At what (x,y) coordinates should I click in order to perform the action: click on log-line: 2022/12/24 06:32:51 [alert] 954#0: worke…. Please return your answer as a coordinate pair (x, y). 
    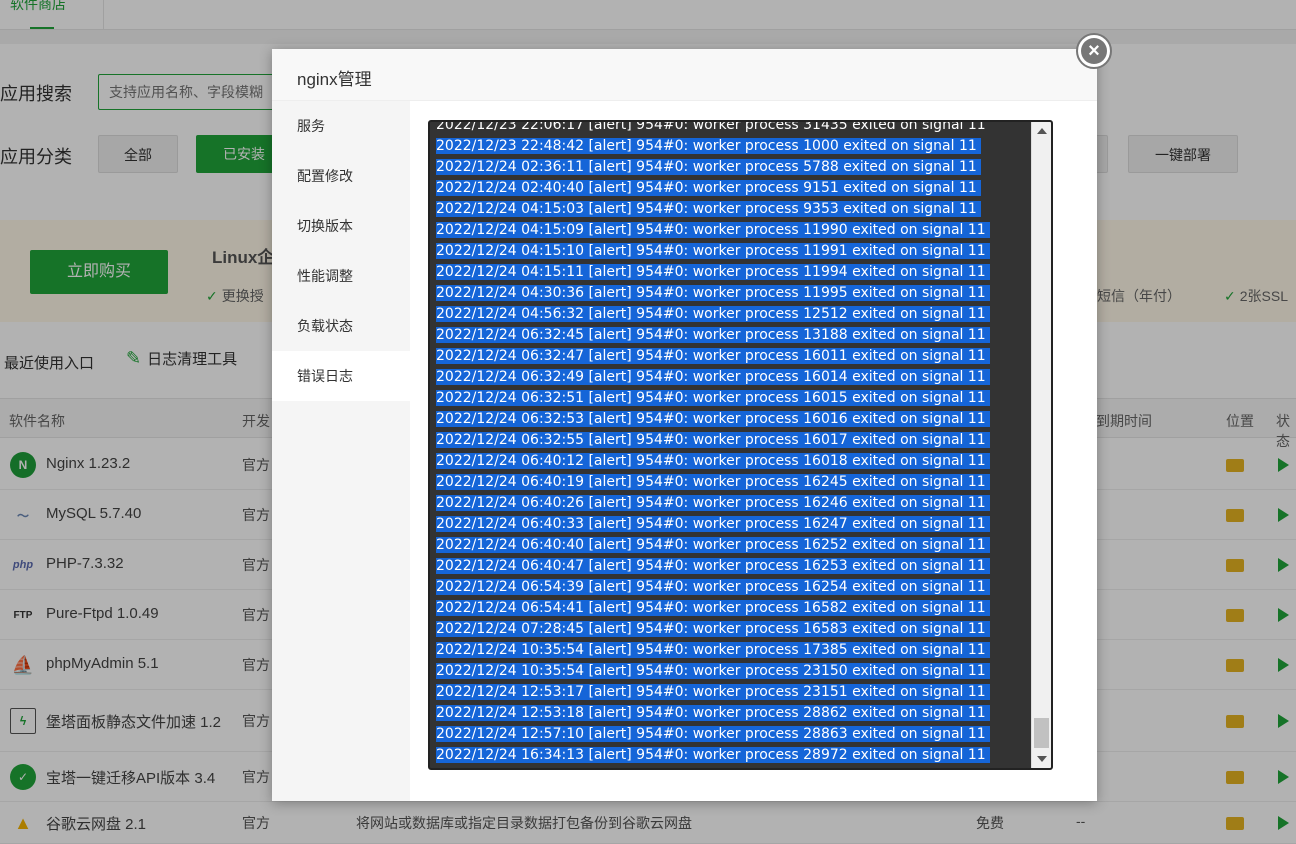
    Looking at the image, I should click on (731, 398).